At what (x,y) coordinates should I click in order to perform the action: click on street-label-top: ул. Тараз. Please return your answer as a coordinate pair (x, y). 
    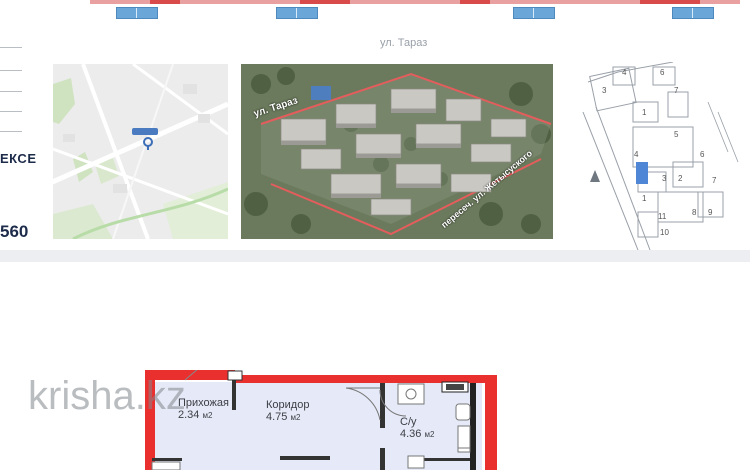
    Looking at the image, I should click on (404, 43).